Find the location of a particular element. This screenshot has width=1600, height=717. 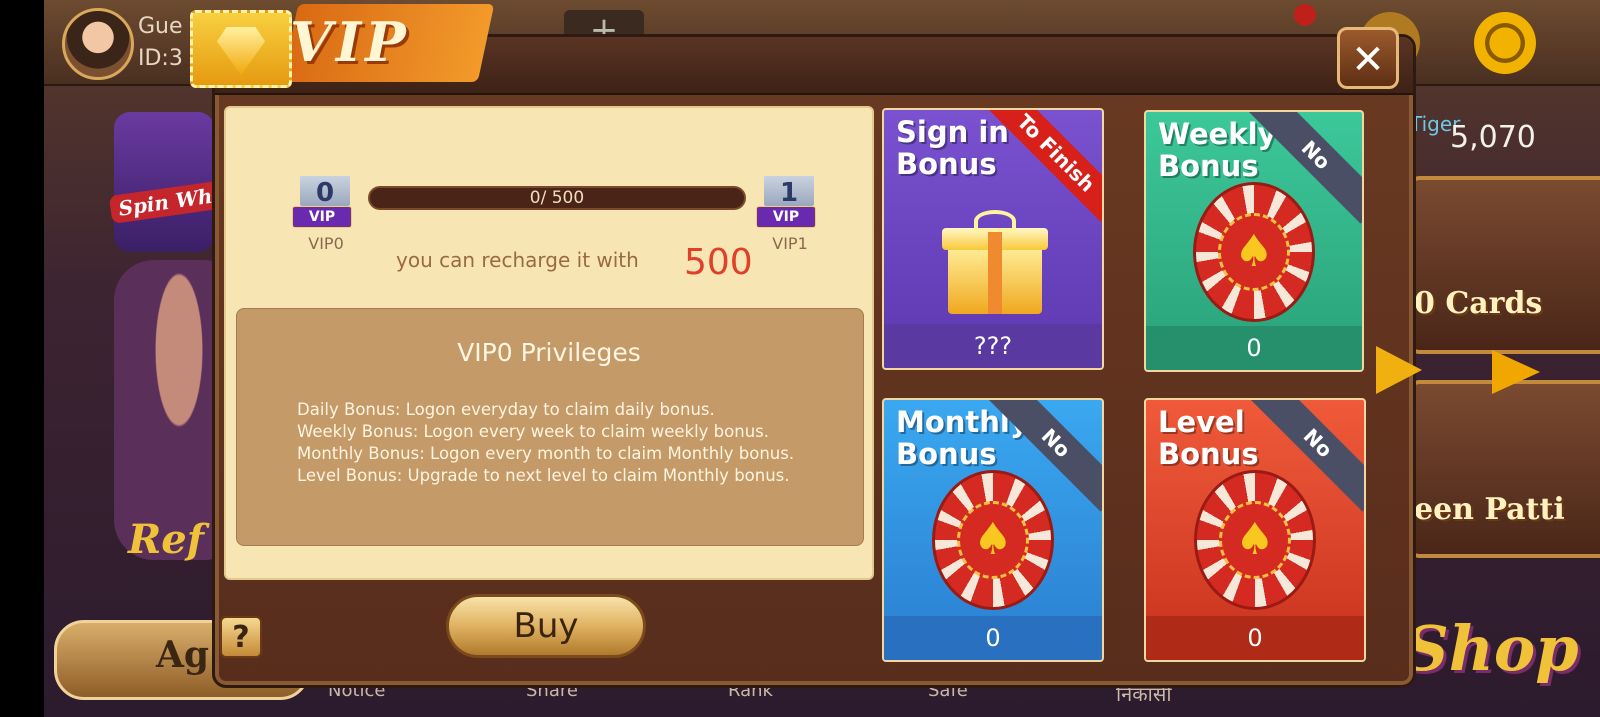

vip-progress-text: 0/ 500 is located at coordinates (557, 198).